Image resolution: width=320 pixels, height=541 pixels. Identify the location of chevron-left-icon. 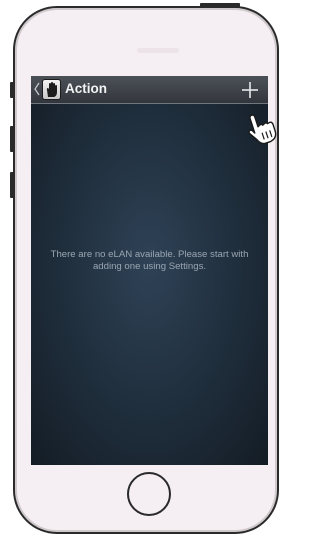
(37, 89).